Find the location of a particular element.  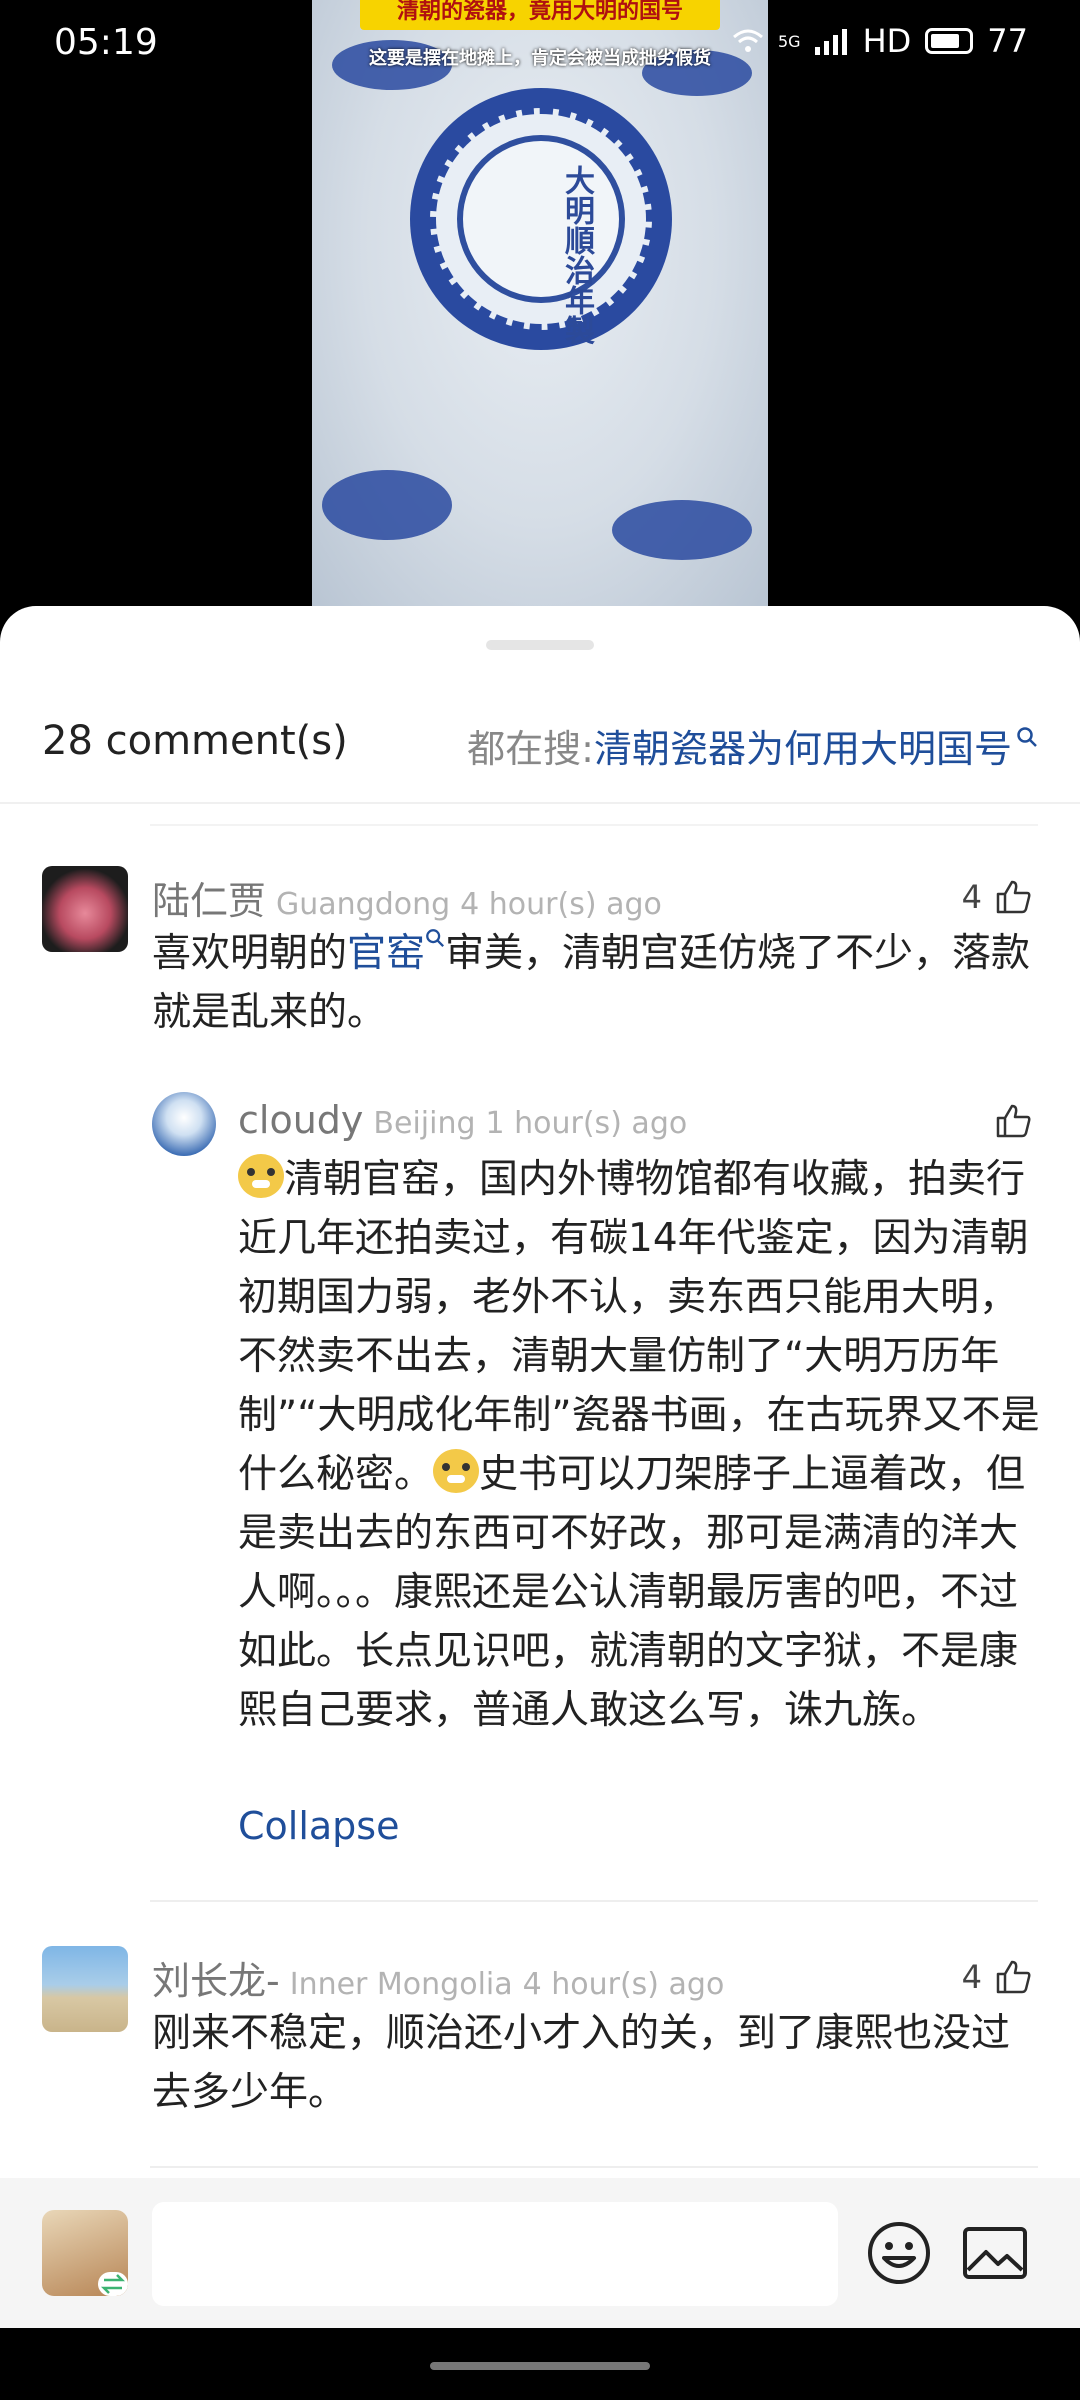

like-button is located at coordinates (1007, 1121).